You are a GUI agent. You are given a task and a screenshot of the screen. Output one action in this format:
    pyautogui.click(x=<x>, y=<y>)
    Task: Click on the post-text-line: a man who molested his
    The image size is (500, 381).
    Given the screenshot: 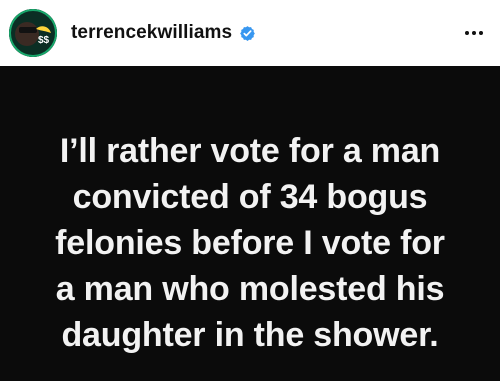 What is the action you would take?
    pyautogui.click(x=250, y=289)
    